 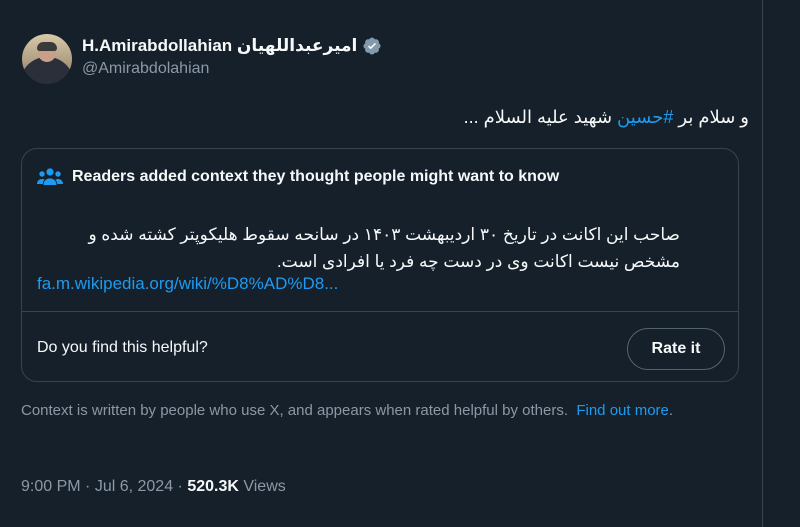 I want to click on views-count: 520.3K, so click(x=213, y=486).